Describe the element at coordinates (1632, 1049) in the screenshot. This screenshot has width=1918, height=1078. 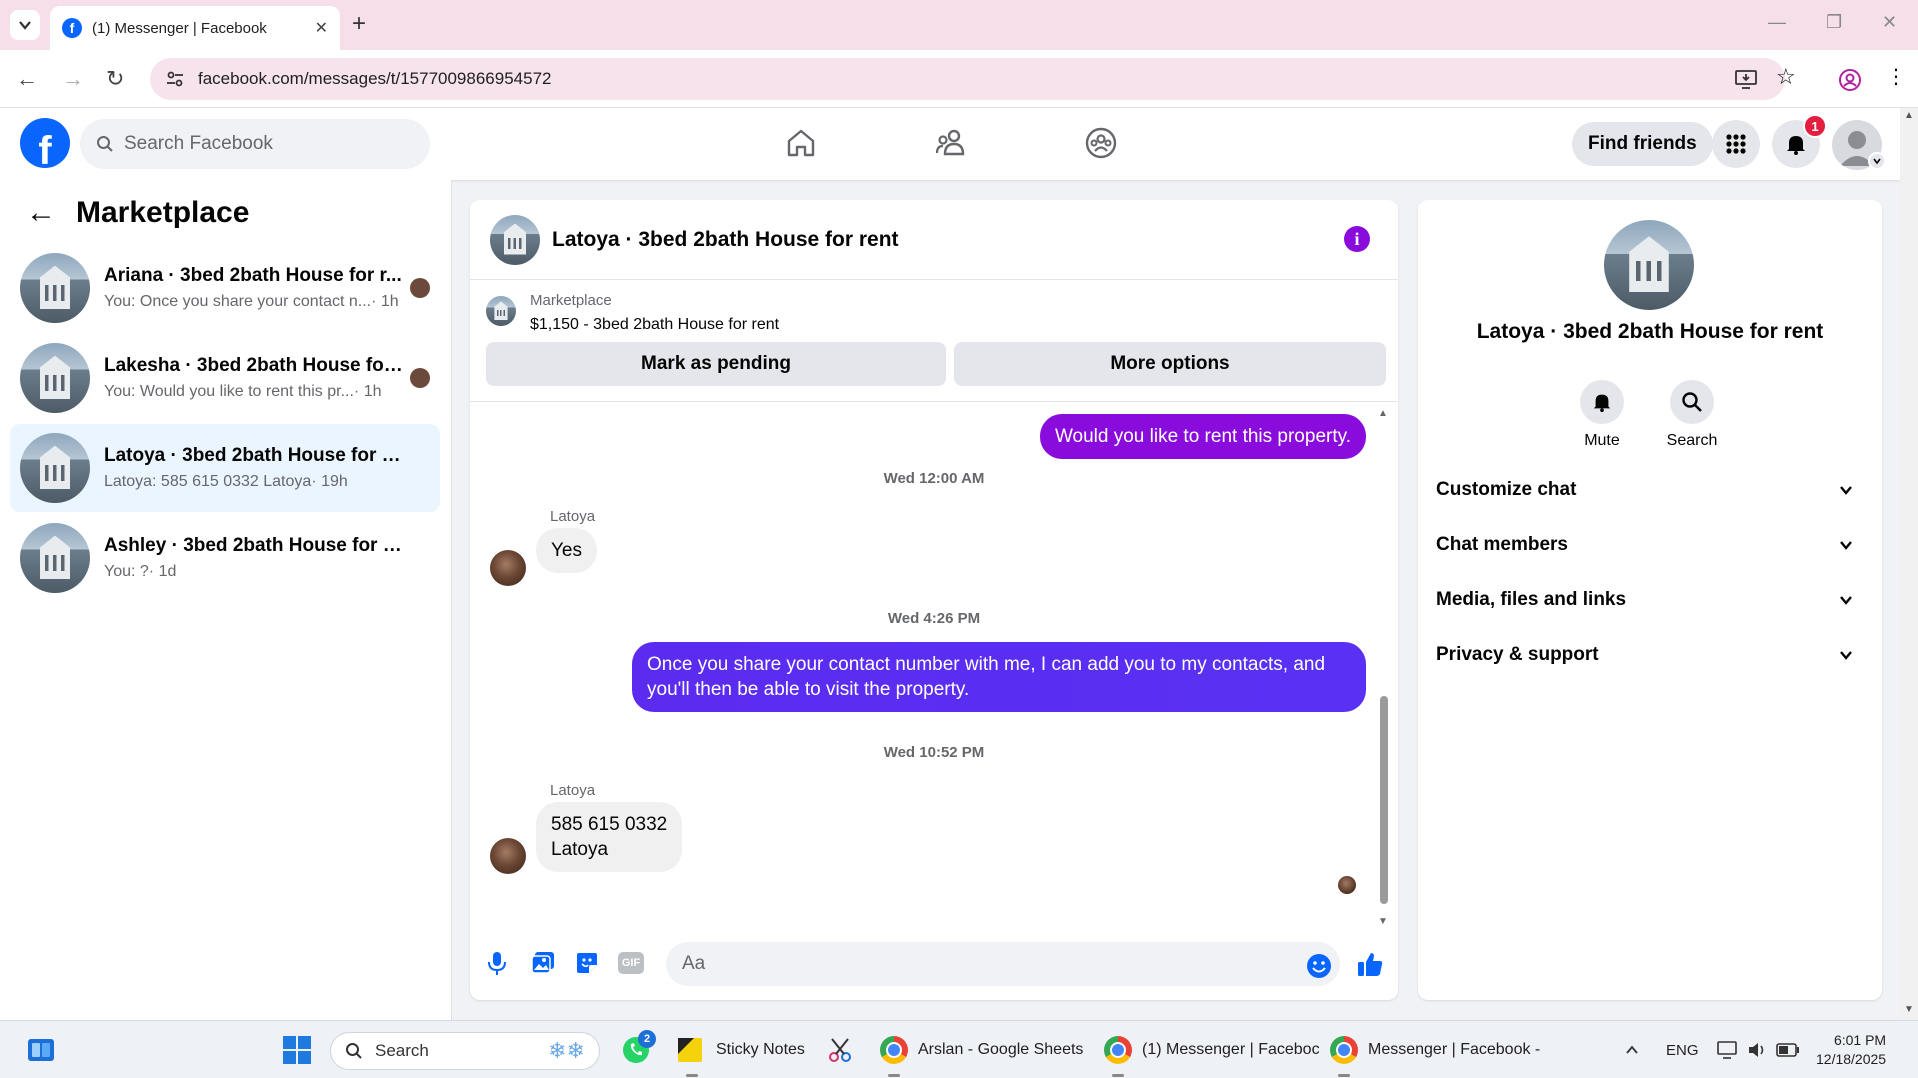
I see `tray-overflow-icon` at that location.